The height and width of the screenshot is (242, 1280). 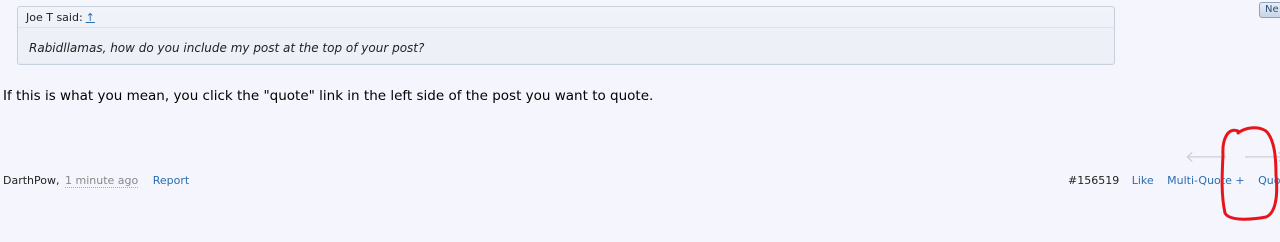 What do you see at coordinates (1249, 173) in the screenshot?
I see `red-circle-annotation` at bounding box center [1249, 173].